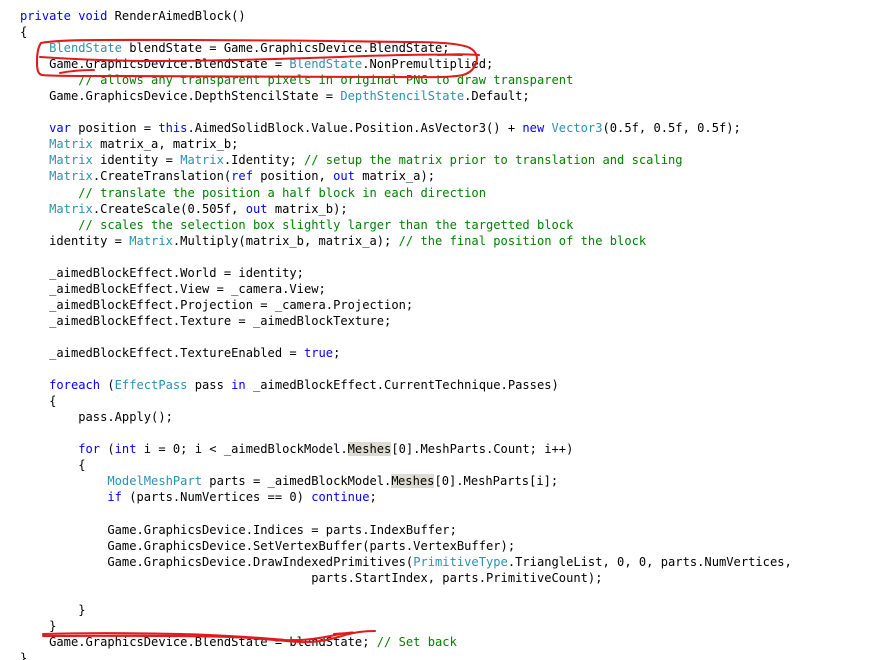 This screenshot has height=660, width=879. I want to click on code-token-plain: _aimedBlockEffect.View = _camera.View;, so click(187, 288).